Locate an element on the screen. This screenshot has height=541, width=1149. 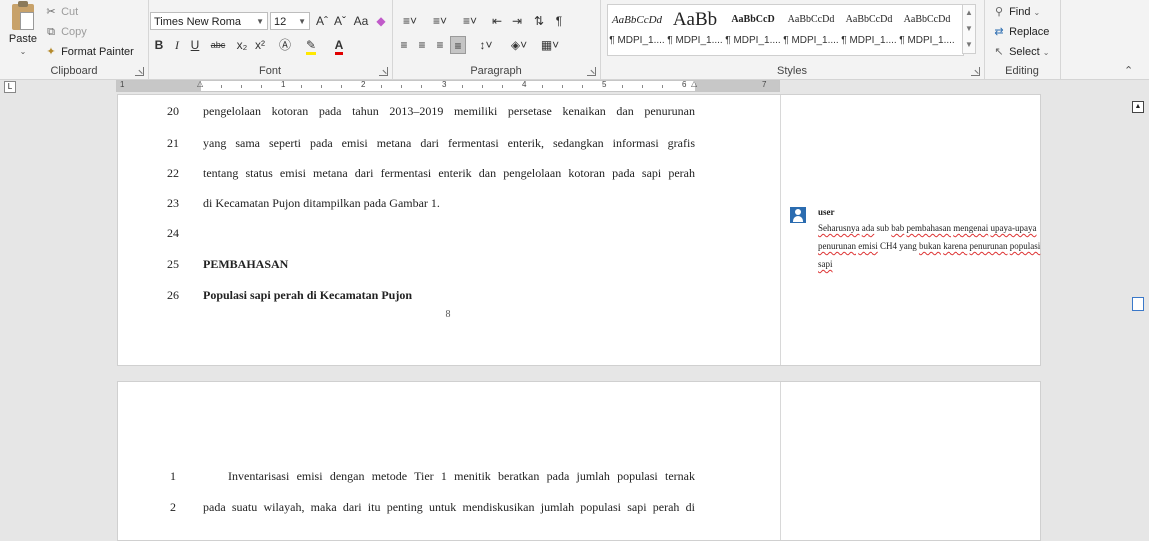
font-name-combo: Times New Roma ▼ is located at coordinates (209, 21).